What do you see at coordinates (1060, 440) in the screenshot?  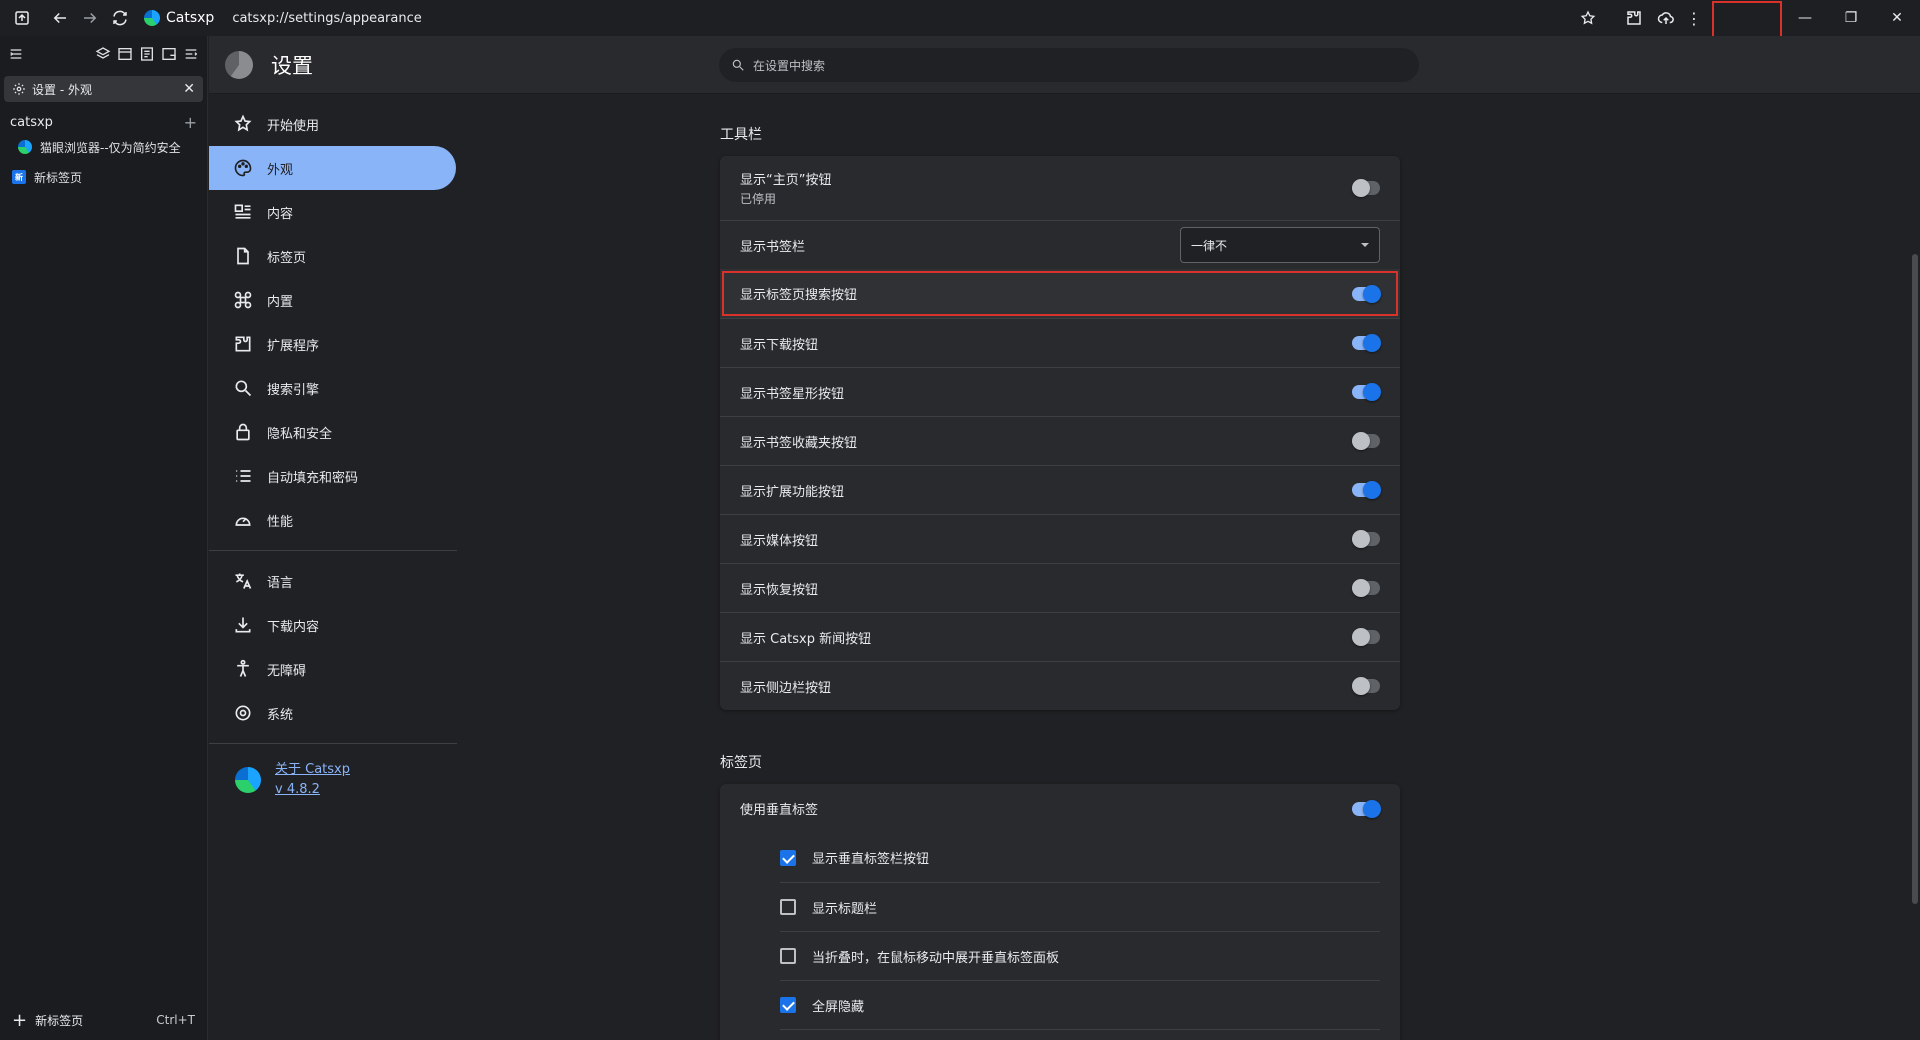 I see `setting-row: 显示书签收藏夹按钮` at bounding box center [1060, 440].